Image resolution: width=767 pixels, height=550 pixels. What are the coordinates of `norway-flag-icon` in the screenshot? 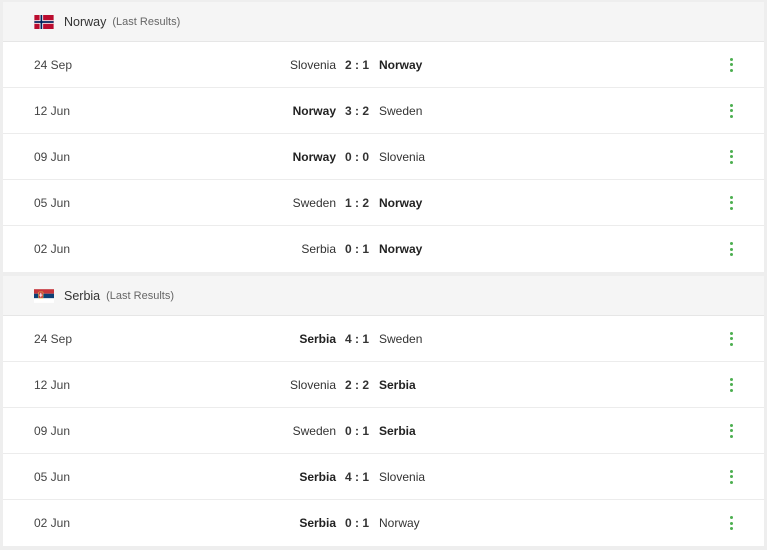 It's located at (44, 21).